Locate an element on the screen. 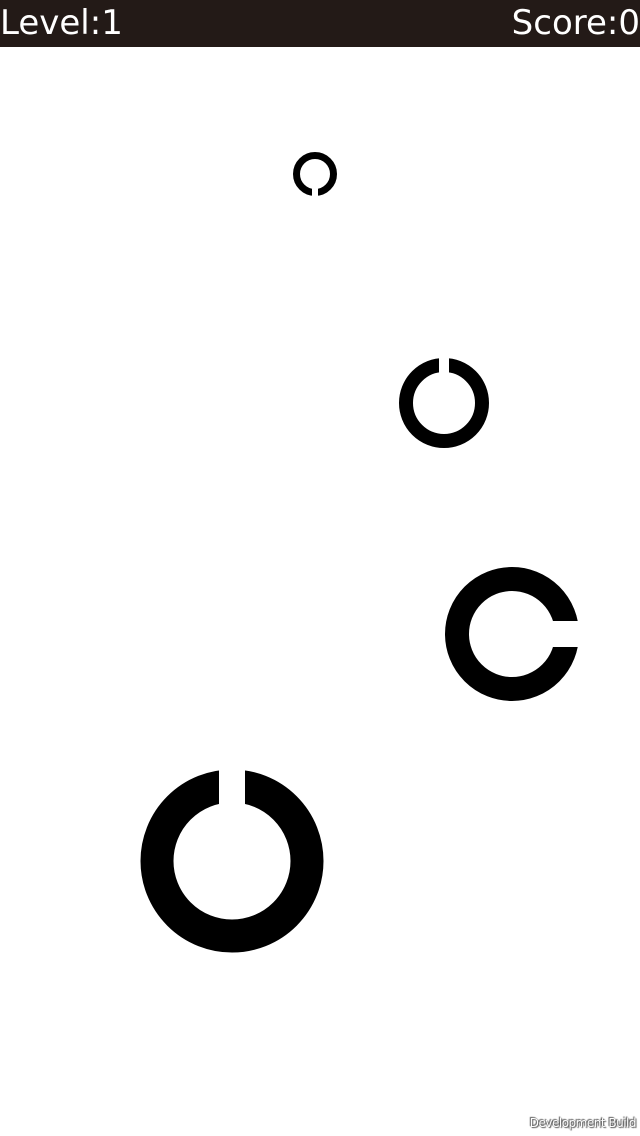 This screenshot has height=1136, width=640. ring-xlarge-gap is located at coordinates (232, 786).